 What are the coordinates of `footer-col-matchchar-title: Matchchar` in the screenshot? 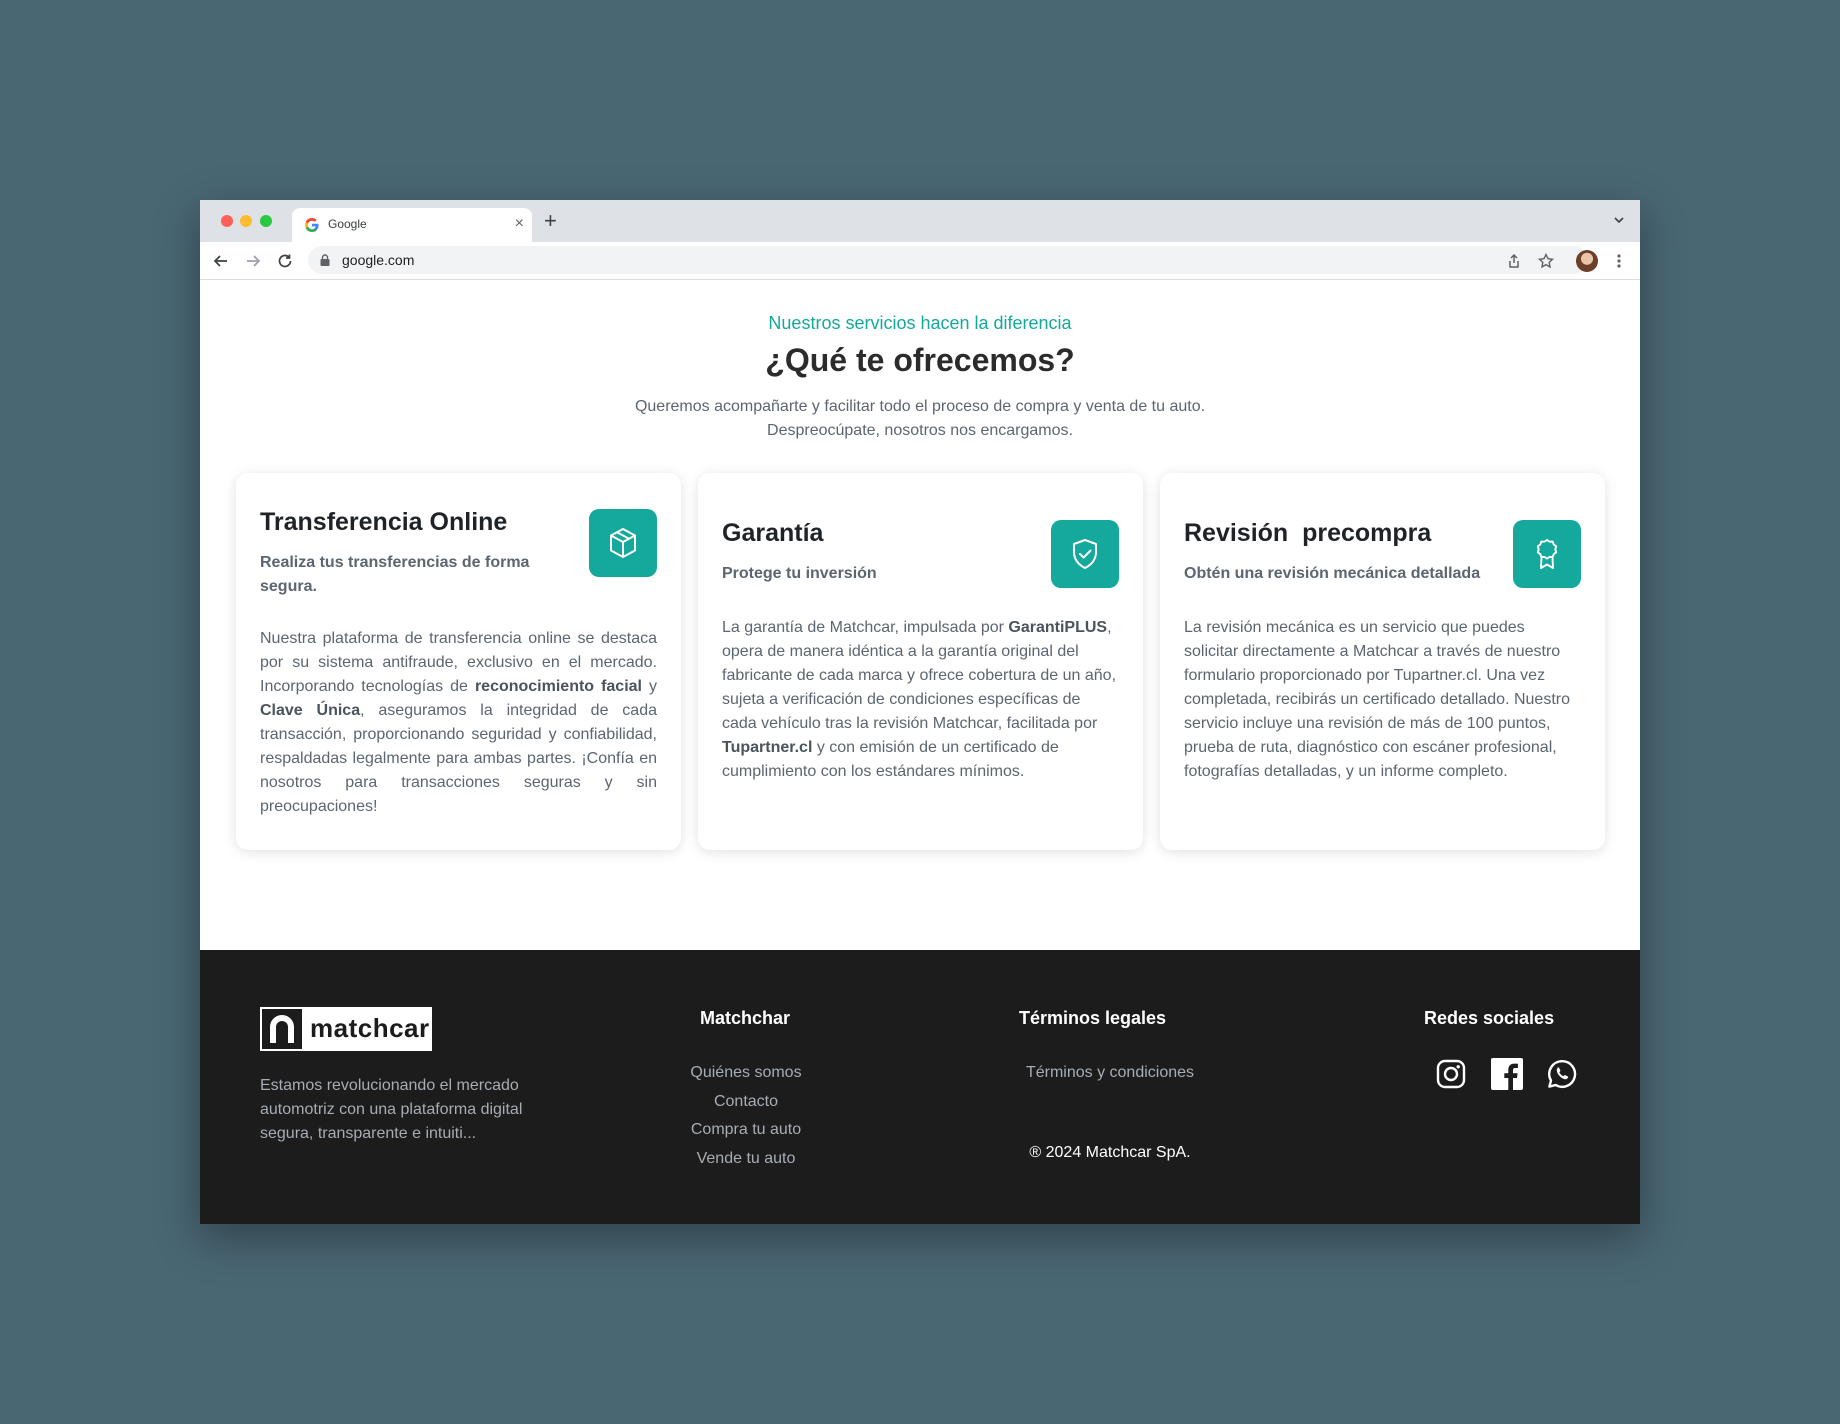 It's located at (745, 1018).